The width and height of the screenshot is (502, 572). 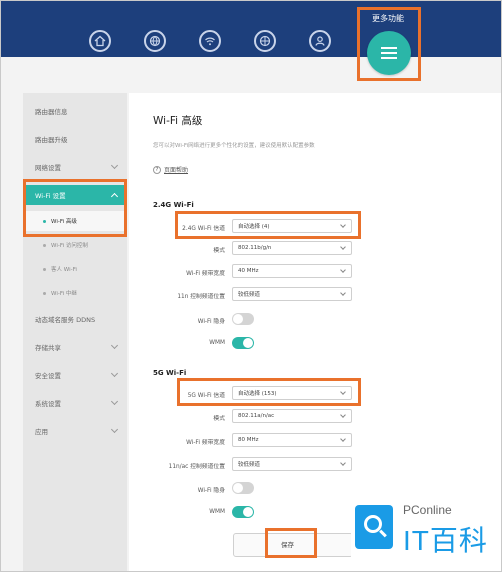 What do you see at coordinates (265, 41) in the screenshot?
I see `network-globe-icon` at bounding box center [265, 41].